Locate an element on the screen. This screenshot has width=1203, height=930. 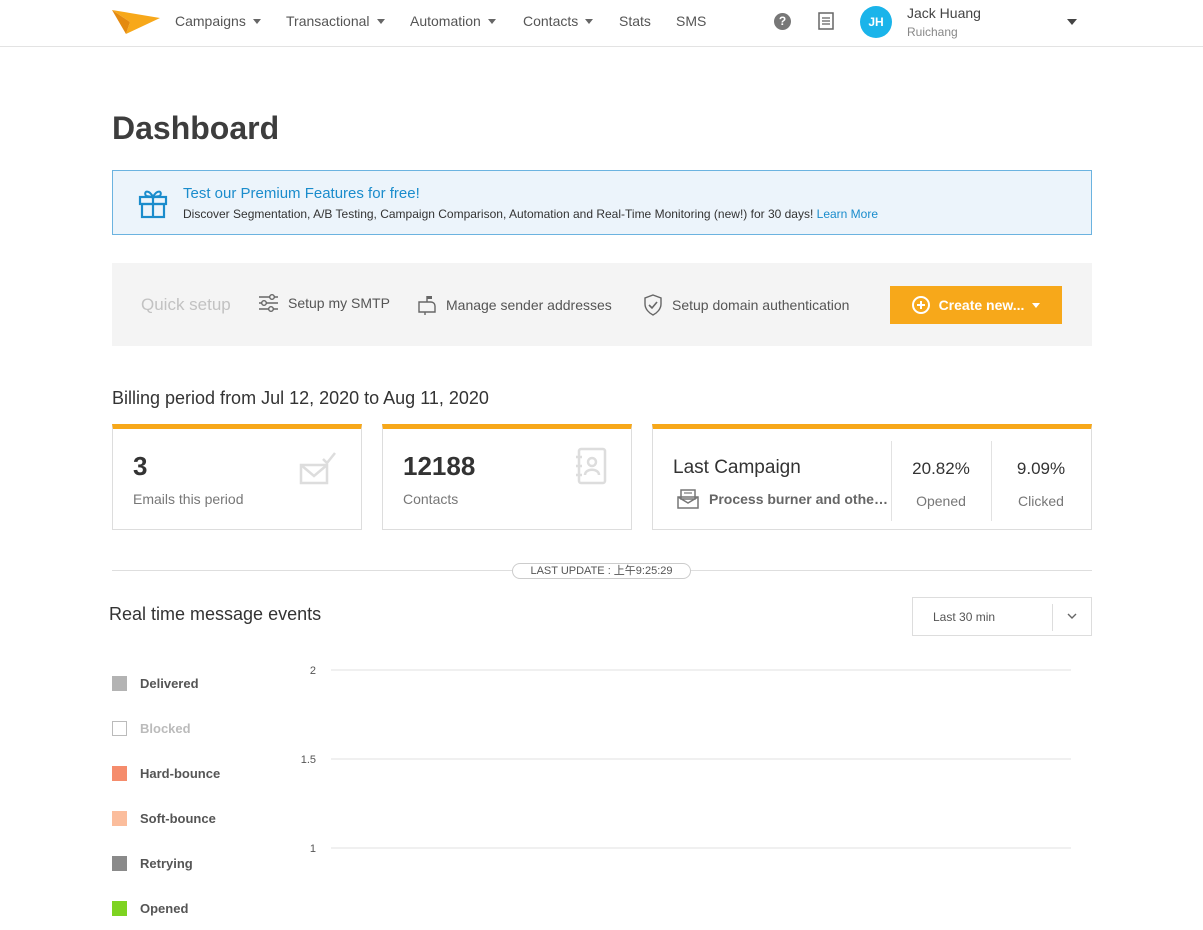
last-campaign-title: Last Campaign is located at coordinates (737, 467).